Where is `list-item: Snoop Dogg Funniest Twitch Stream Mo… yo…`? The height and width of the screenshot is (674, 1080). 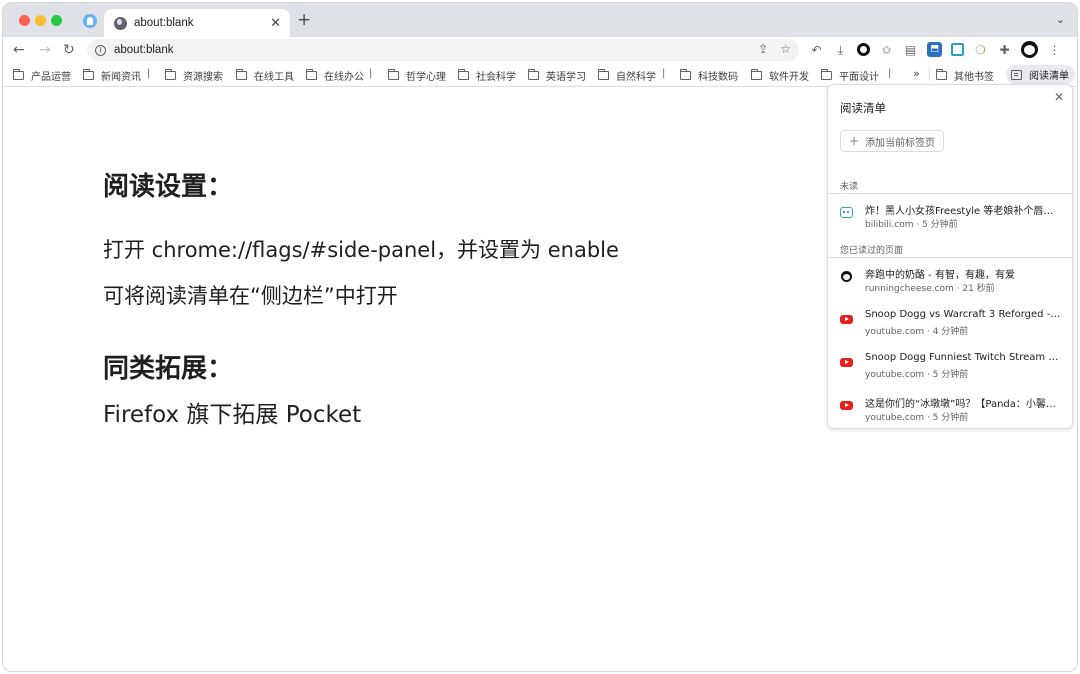 list-item: Snoop Dogg Funniest Twitch Stream Mo… yo… is located at coordinates (950, 364).